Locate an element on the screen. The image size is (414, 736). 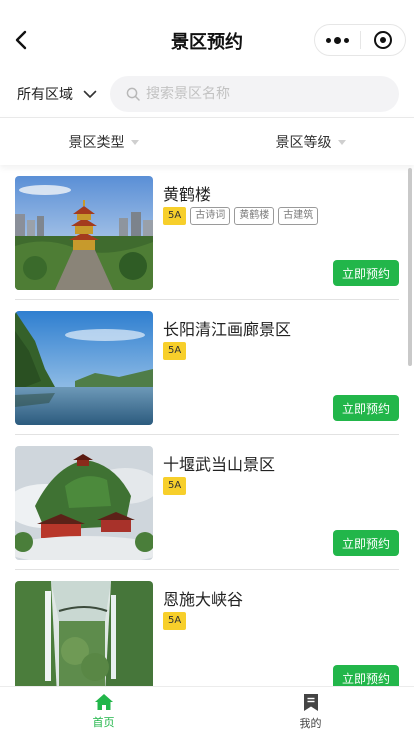
filter-row: 景区类型 景区等级 is located at coordinates (207, 141).